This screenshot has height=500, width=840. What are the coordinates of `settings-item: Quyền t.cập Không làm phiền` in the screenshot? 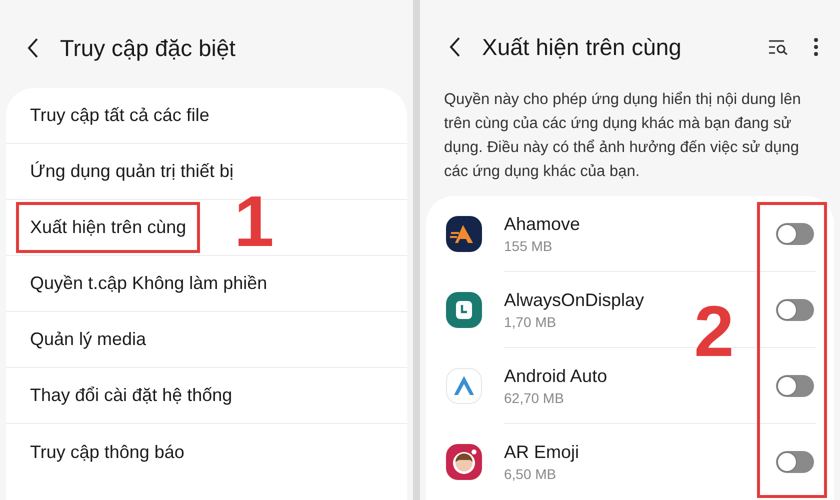 It's located at (149, 283).